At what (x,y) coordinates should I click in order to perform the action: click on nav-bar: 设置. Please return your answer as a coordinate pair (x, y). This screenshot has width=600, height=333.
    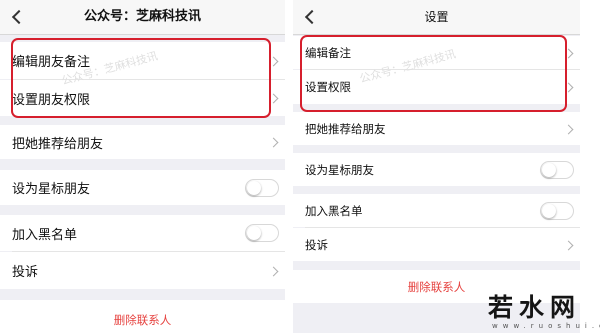
    Looking at the image, I should click on (436, 17).